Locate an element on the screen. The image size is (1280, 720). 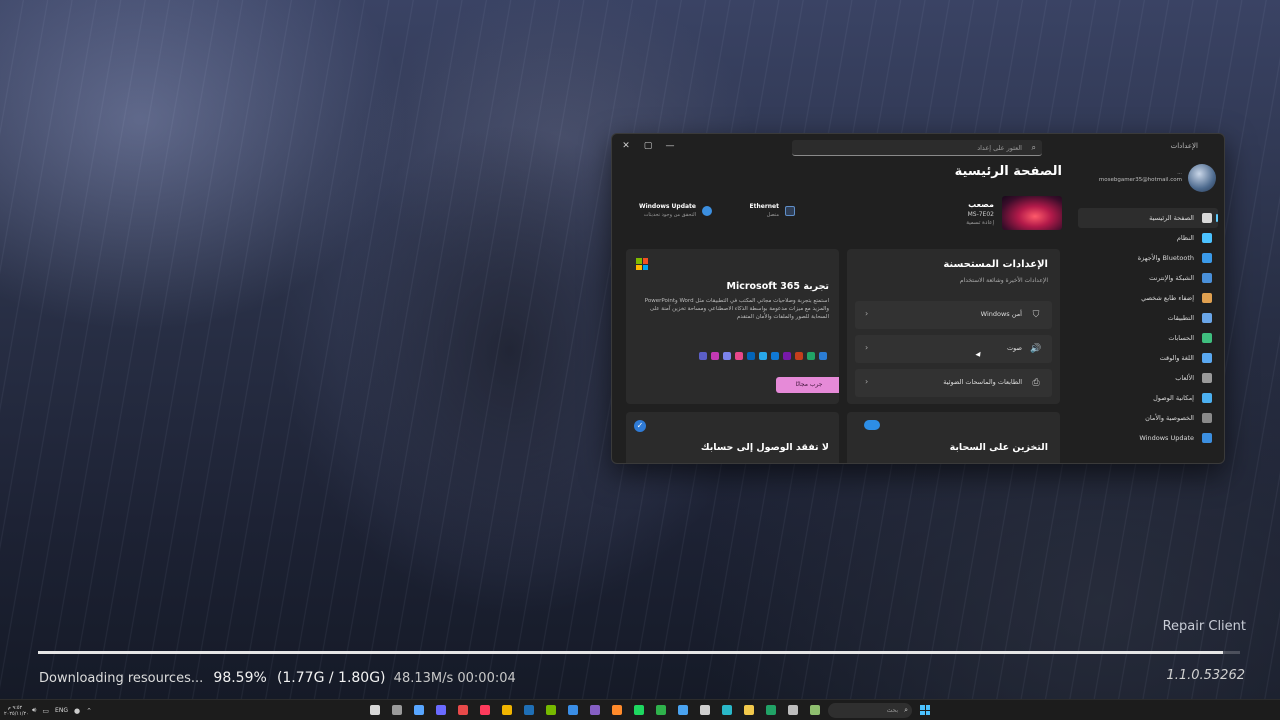
shield-icon: ⛉ is located at coordinates (1036, 315).